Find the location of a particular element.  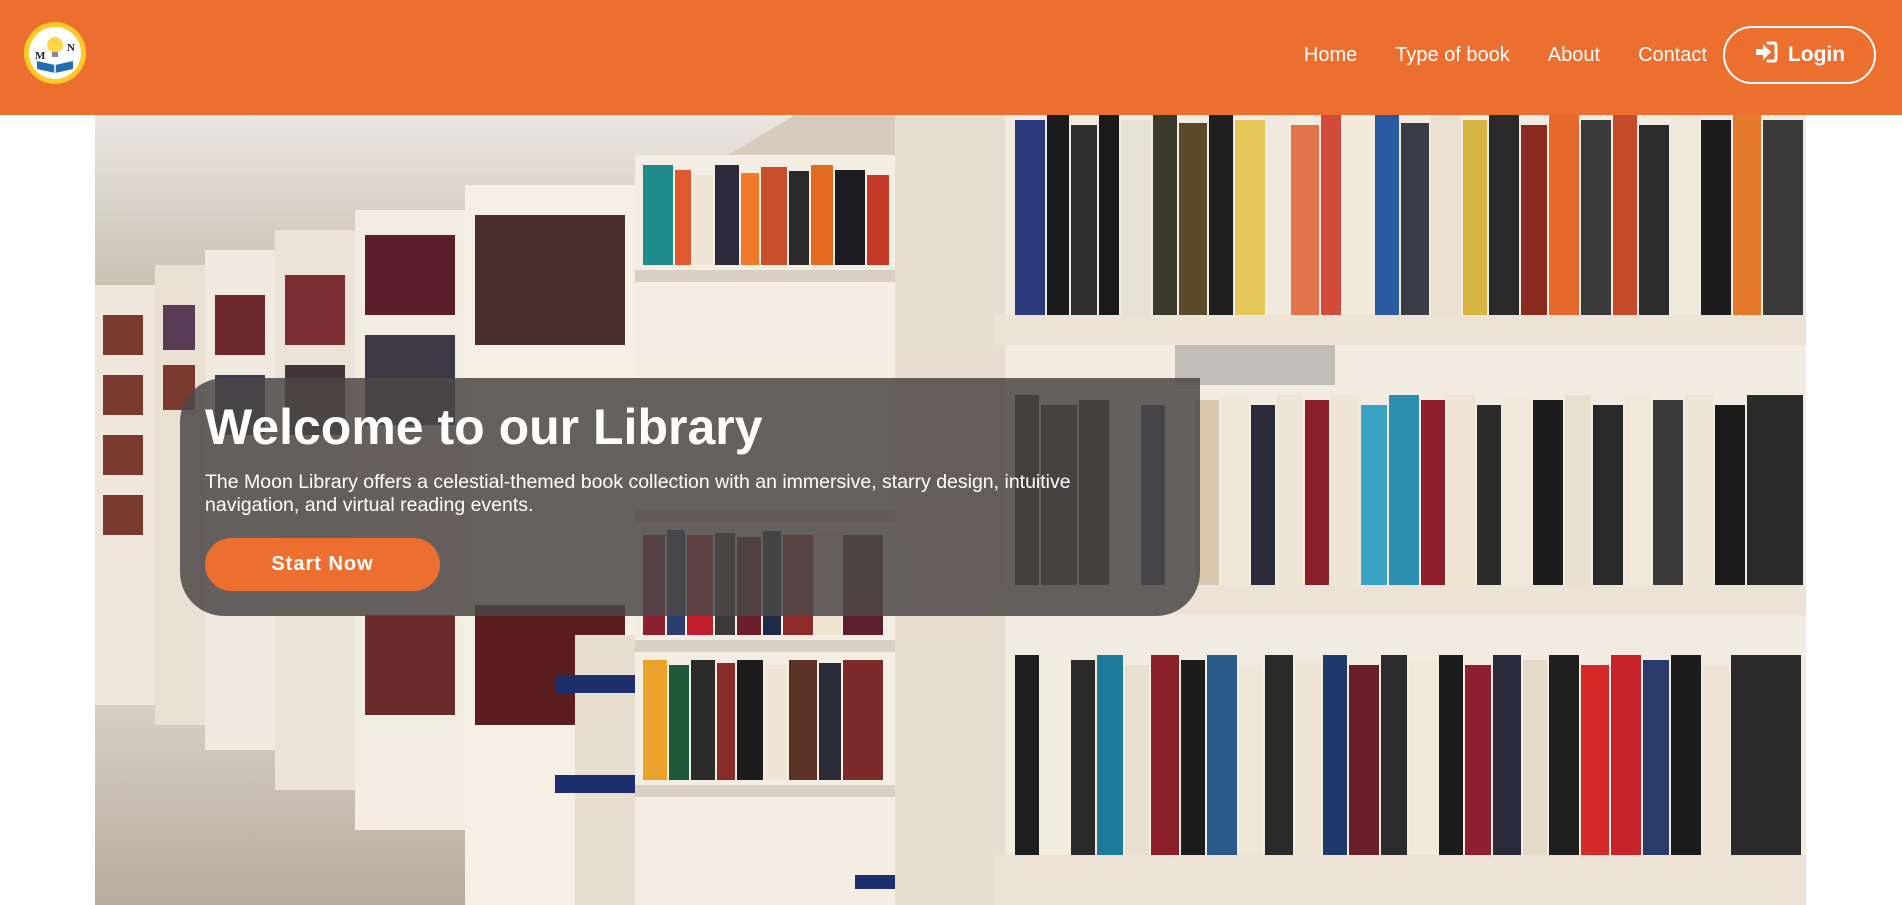

nav-type-of-book: Type of book is located at coordinates (1452, 55).